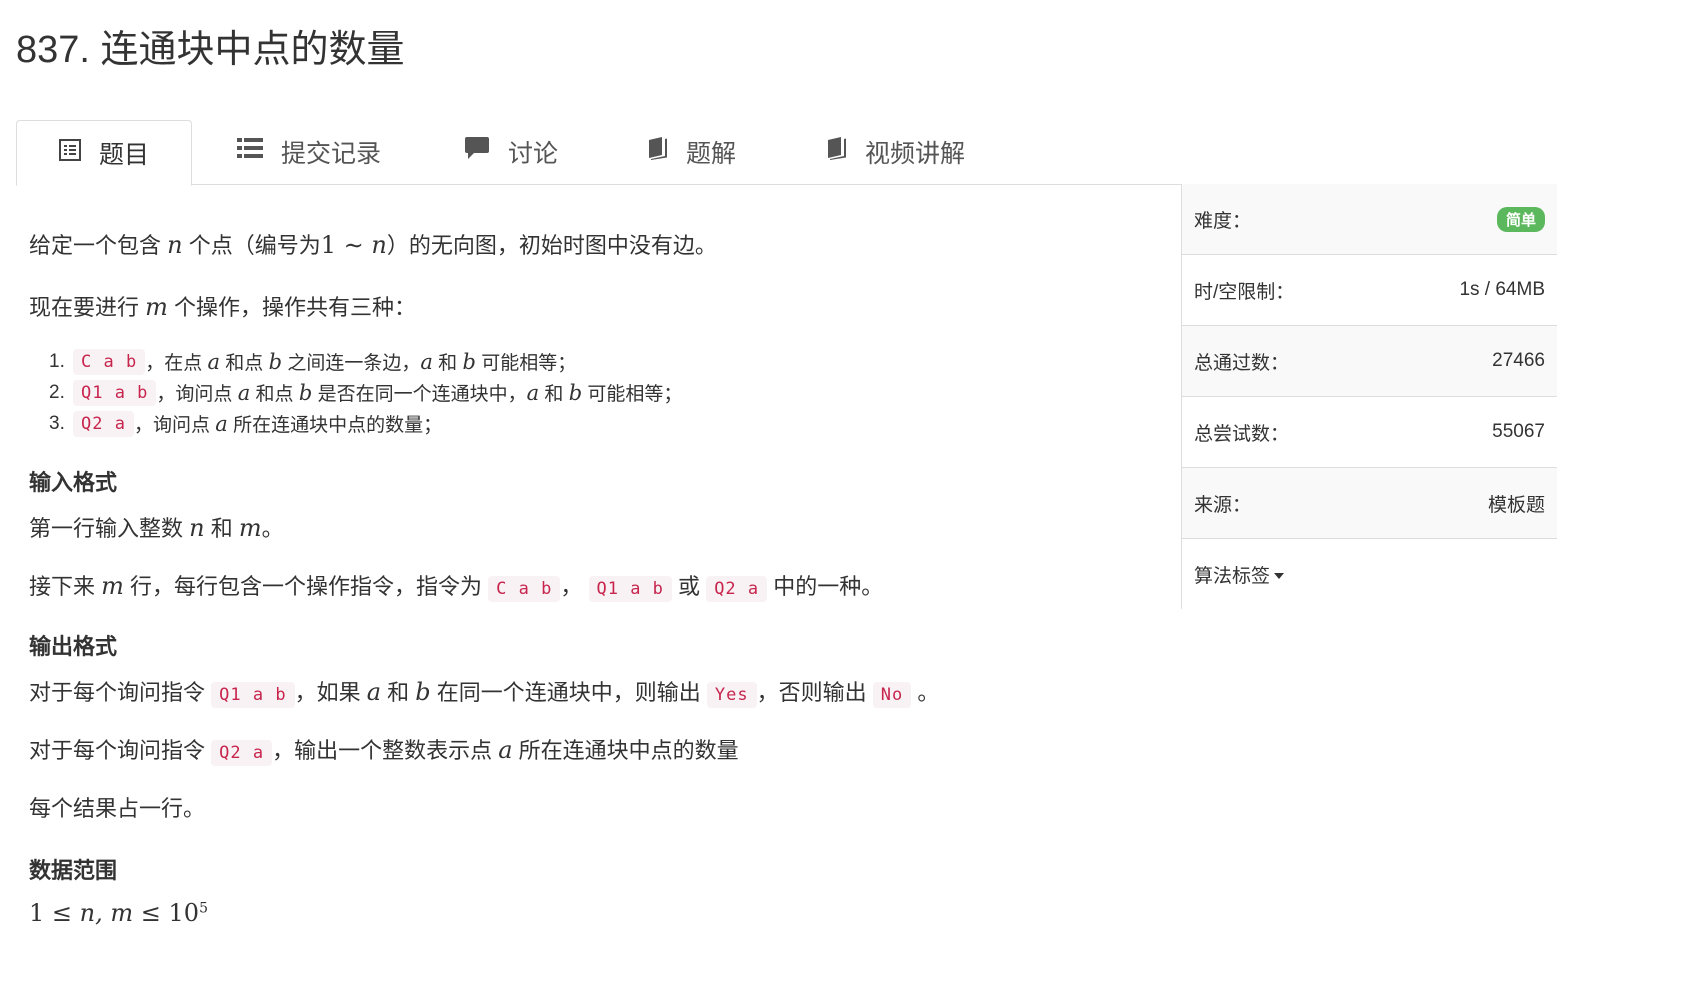  What do you see at coordinates (1242, 363) in the screenshot?
I see `passed-label: 总通过数：` at bounding box center [1242, 363].